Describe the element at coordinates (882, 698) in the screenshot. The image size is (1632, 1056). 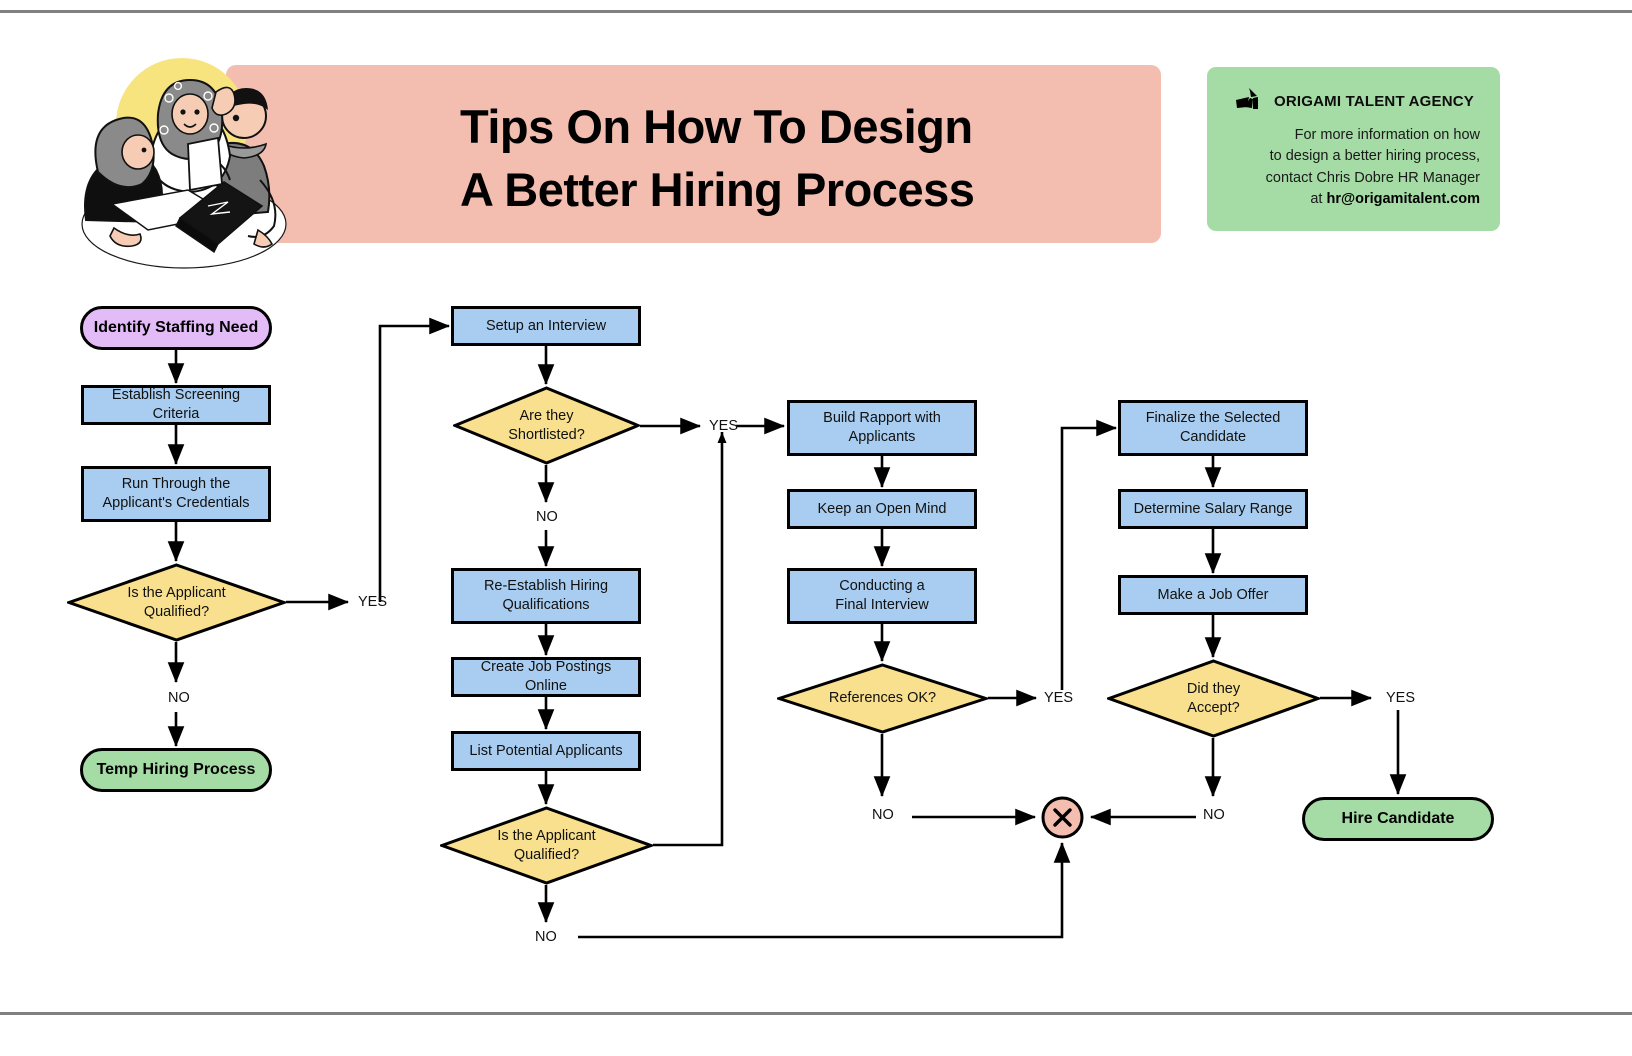
I see `node-references-ok: References OK?` at that location.